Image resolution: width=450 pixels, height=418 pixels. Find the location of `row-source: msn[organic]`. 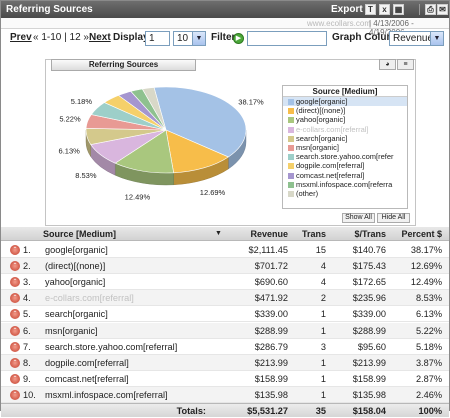

row-source: msn[organic] is located at coordinates (71, 331).